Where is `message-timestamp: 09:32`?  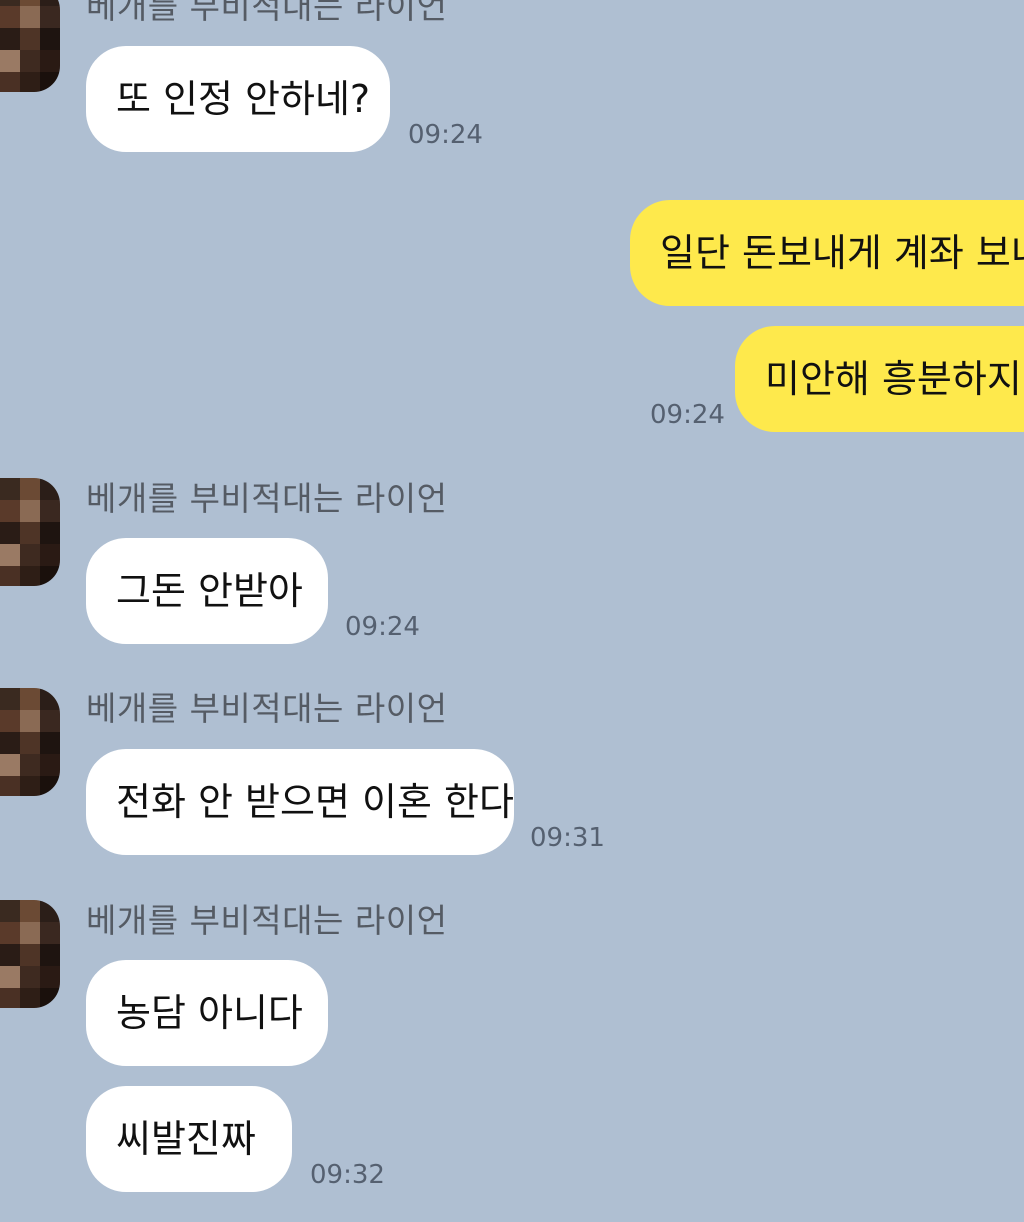
message-timestamp: 09:32 is located at coordinates (347, 1175).